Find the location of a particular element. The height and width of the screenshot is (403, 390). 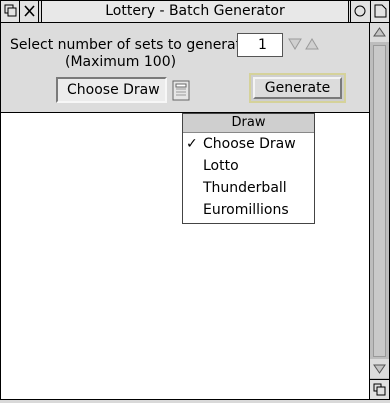

menu-item-label: Thunderball is located at coordinates (245, 188).